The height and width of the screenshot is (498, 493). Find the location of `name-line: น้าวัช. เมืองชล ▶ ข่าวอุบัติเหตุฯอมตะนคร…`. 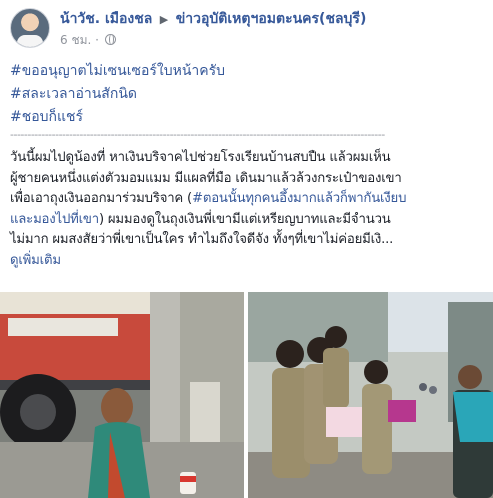

name-line: น้าวัช. เมืองชล ▶ ข่าวอุบัติเหตุฯอมตะนคร… is located at coordinates (271, 19).